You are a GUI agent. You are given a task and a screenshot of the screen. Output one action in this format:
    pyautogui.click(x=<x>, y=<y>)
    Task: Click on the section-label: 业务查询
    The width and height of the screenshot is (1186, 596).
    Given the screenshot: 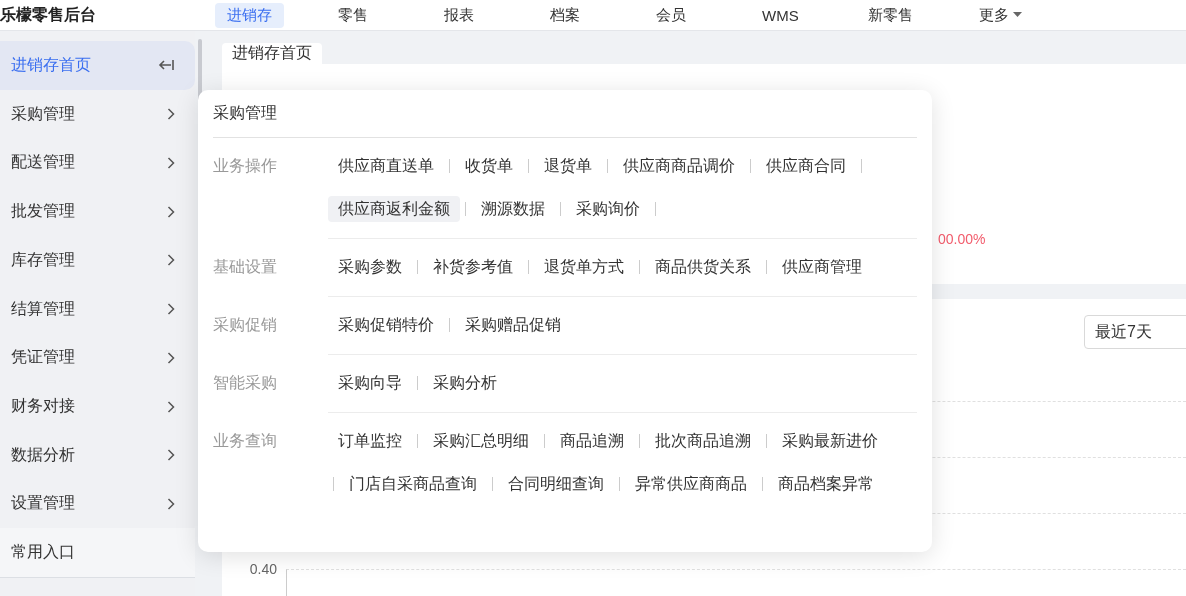 What is the action you would take?
    pyautogui.click(x=245, y=440)
    